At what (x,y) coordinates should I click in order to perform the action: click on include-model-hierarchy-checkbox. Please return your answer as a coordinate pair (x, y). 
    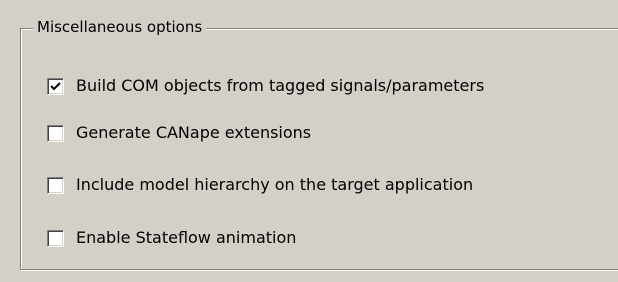
    Looking at the image, I should click on (55, 185).